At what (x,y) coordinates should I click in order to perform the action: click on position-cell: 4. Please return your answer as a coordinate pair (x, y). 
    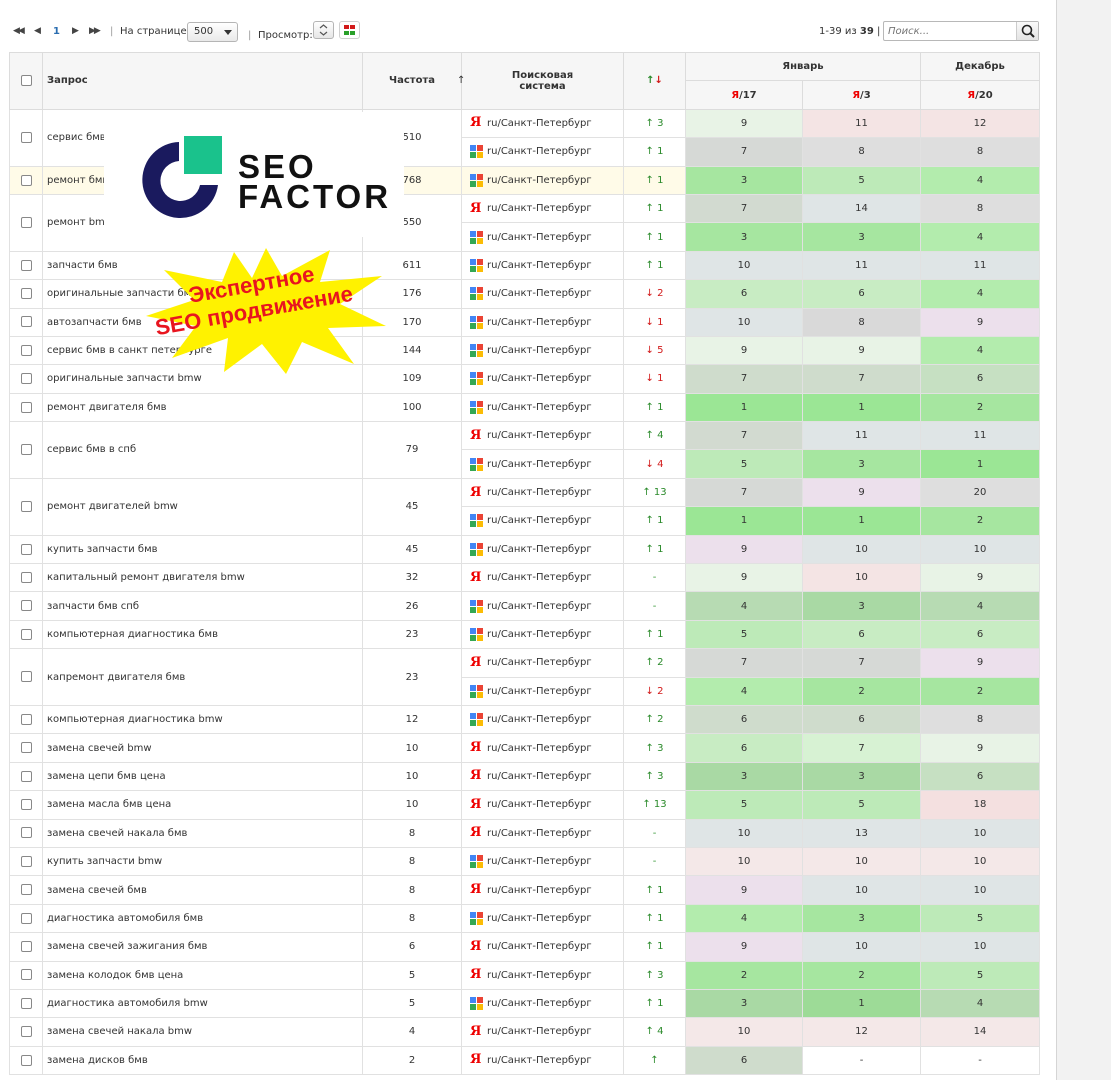
    Looking at the image, I should click on (744, 606).